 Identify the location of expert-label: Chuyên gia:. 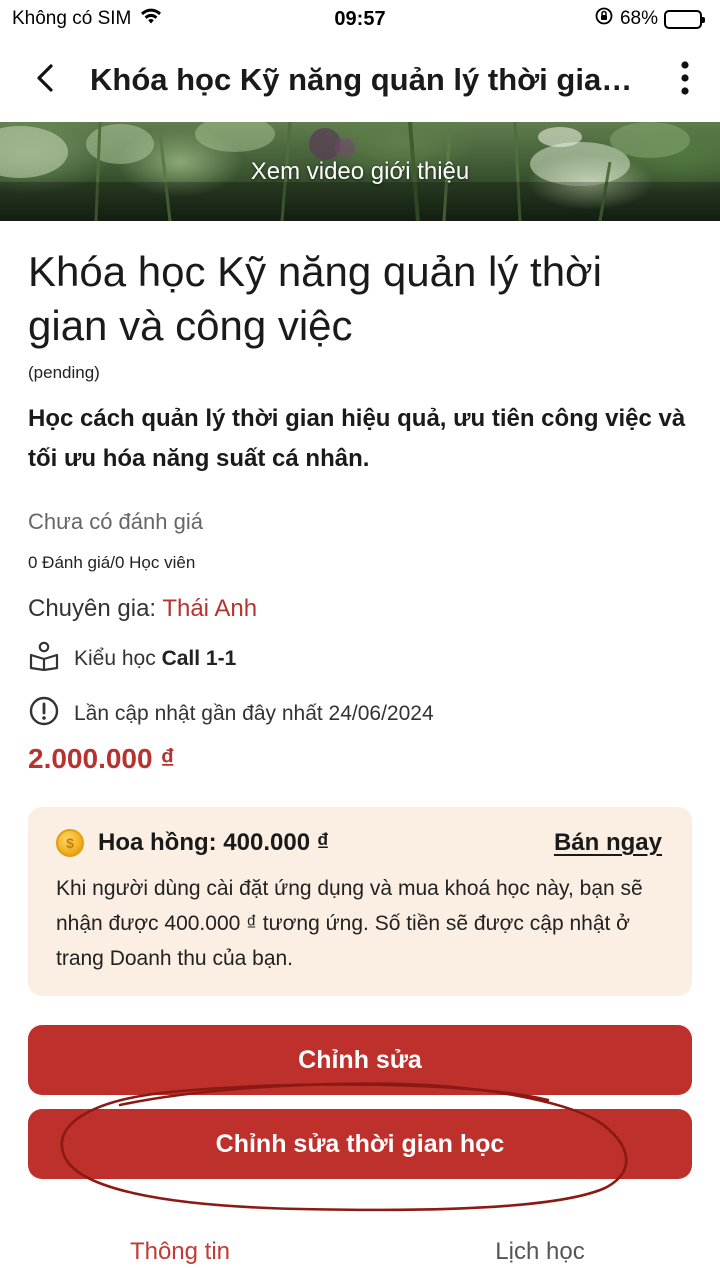
(92, 608).